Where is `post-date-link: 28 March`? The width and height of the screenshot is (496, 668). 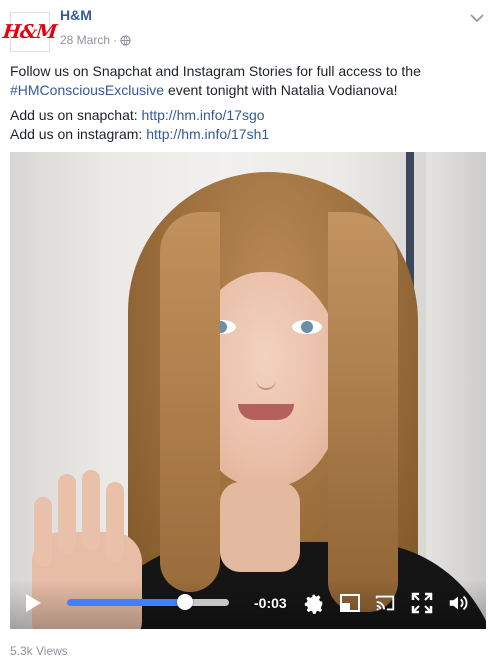
post-date-link: 28 March is located at coordinates (85, 40).